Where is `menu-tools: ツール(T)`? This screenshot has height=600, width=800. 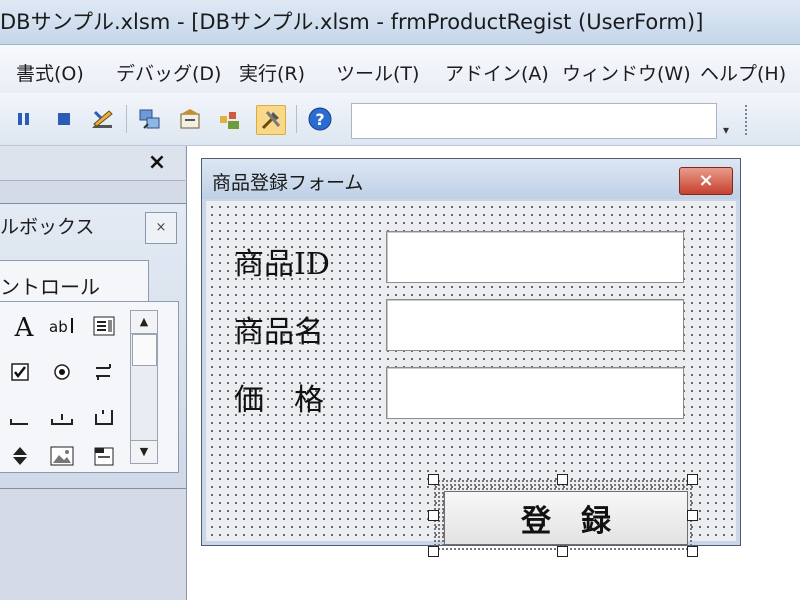
menu-tools: ツール(T) is located at coordinates (377, 72).